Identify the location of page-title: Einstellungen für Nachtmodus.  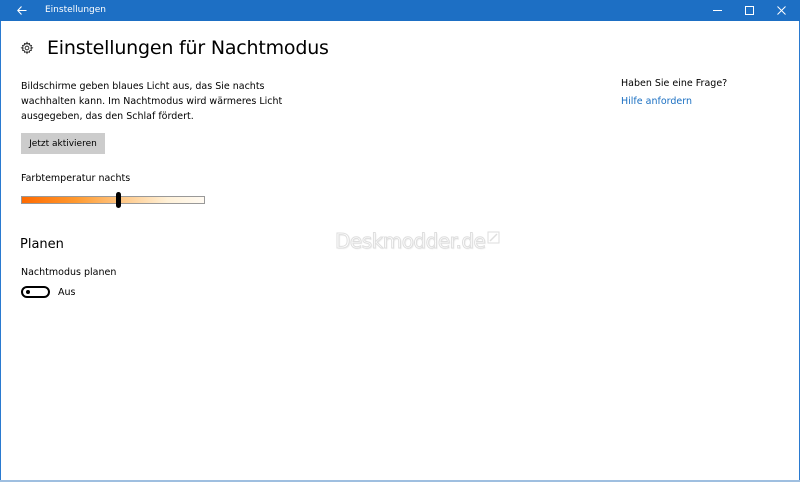
(188, 48).